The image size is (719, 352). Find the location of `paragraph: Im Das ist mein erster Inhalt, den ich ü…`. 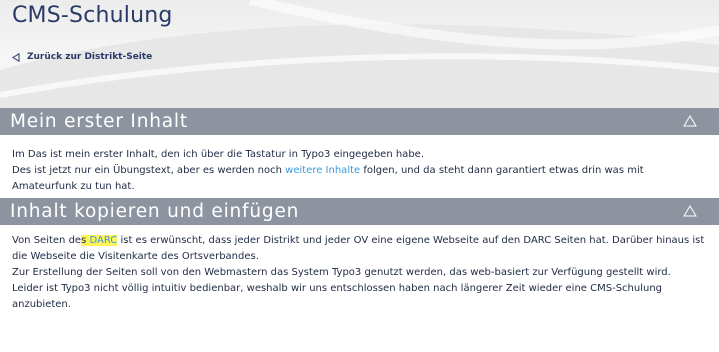

paragraph: Im Das ist mein erster Inhalt, den ich ü… is located at coordinates (359, 171).